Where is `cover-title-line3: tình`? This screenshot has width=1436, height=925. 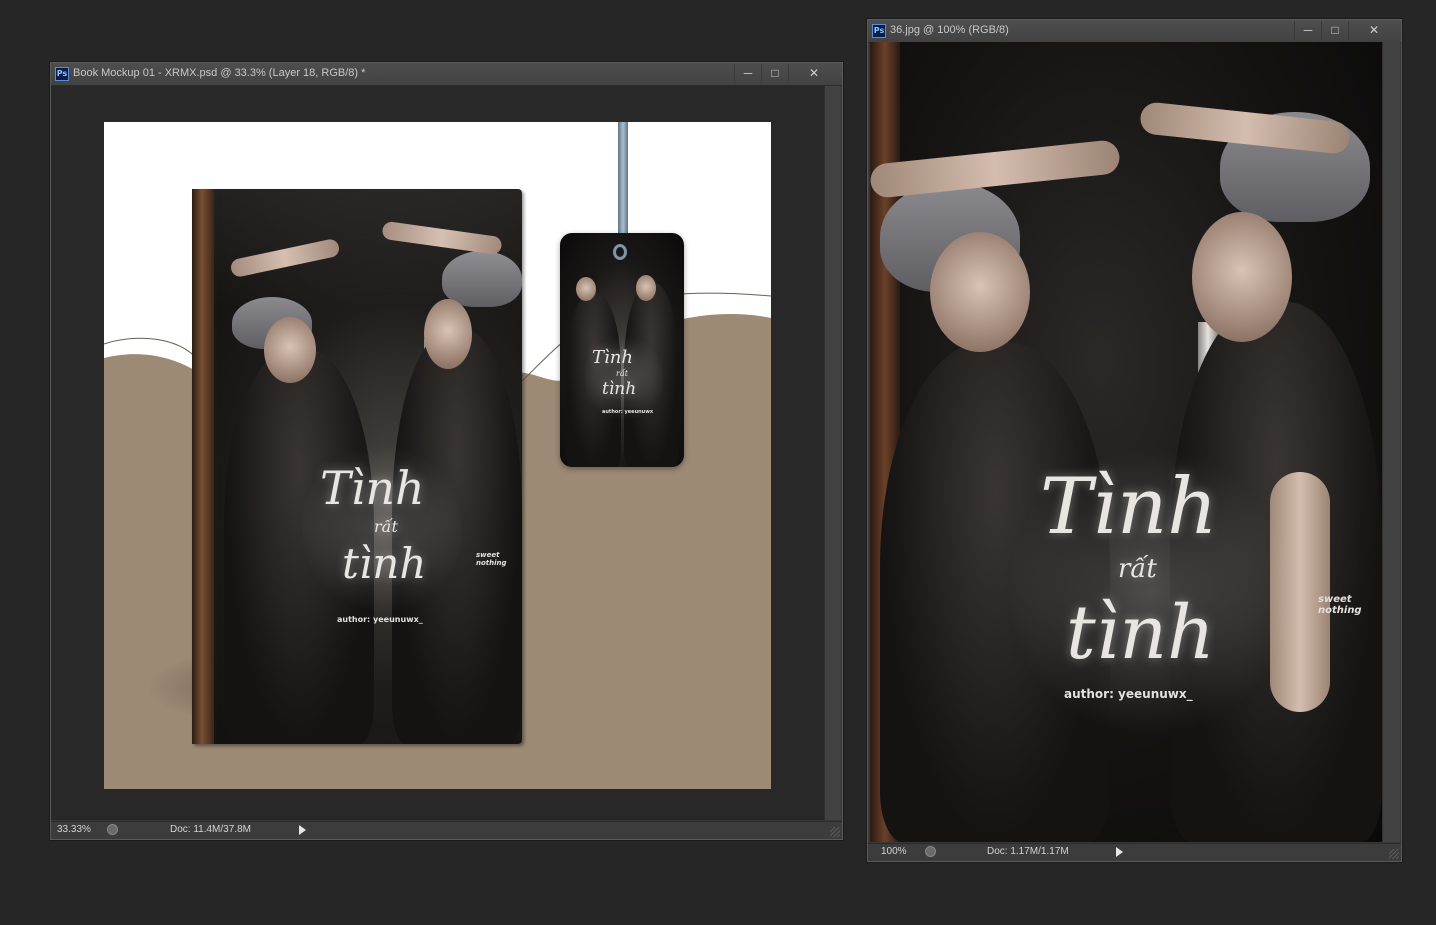 cover-title-line3: tình is located at coordinates (384, 563).